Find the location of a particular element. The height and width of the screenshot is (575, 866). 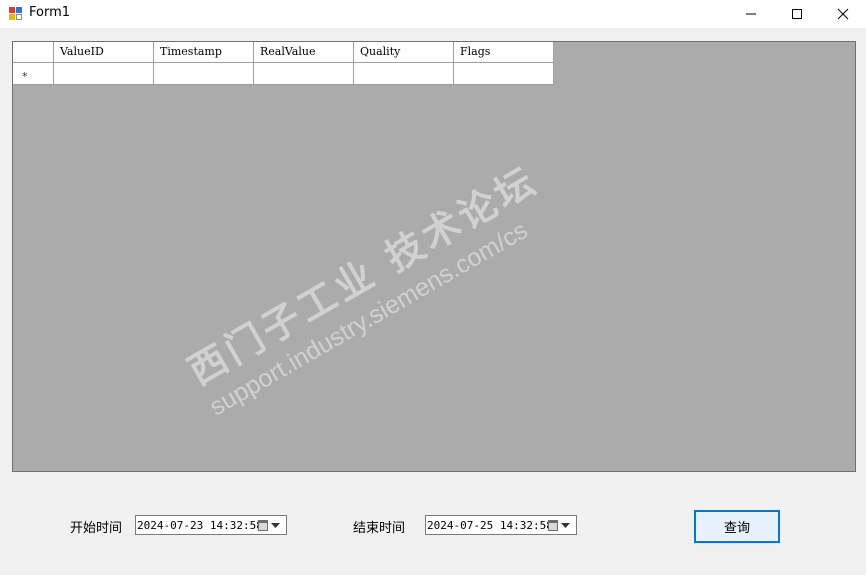

start-time-label: 开始时间 is located at coordinates (96, 528).